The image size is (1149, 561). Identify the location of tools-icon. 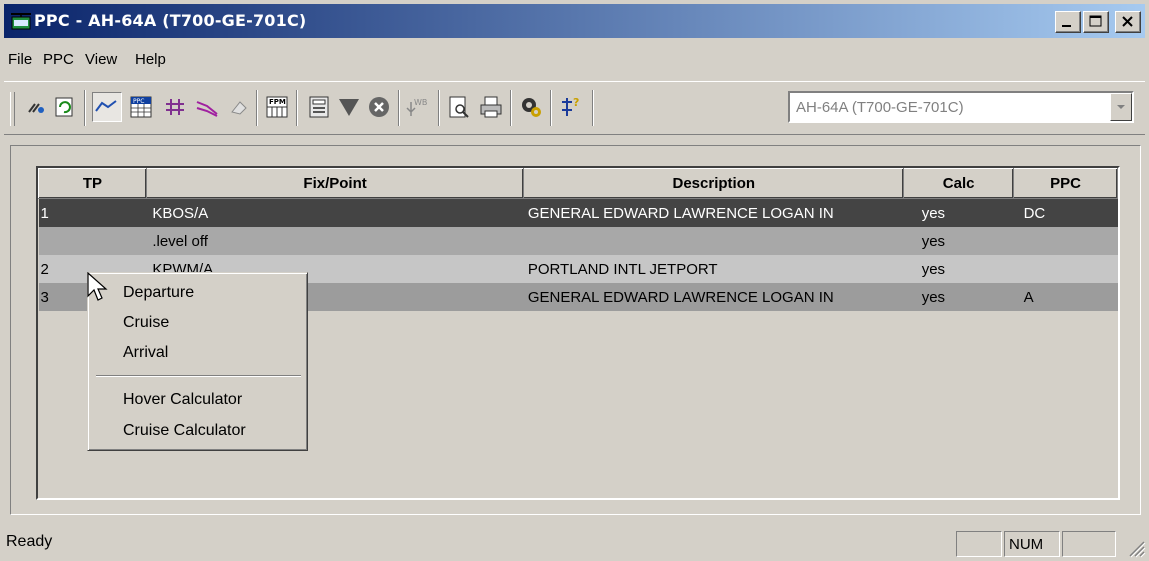
(37, 107).